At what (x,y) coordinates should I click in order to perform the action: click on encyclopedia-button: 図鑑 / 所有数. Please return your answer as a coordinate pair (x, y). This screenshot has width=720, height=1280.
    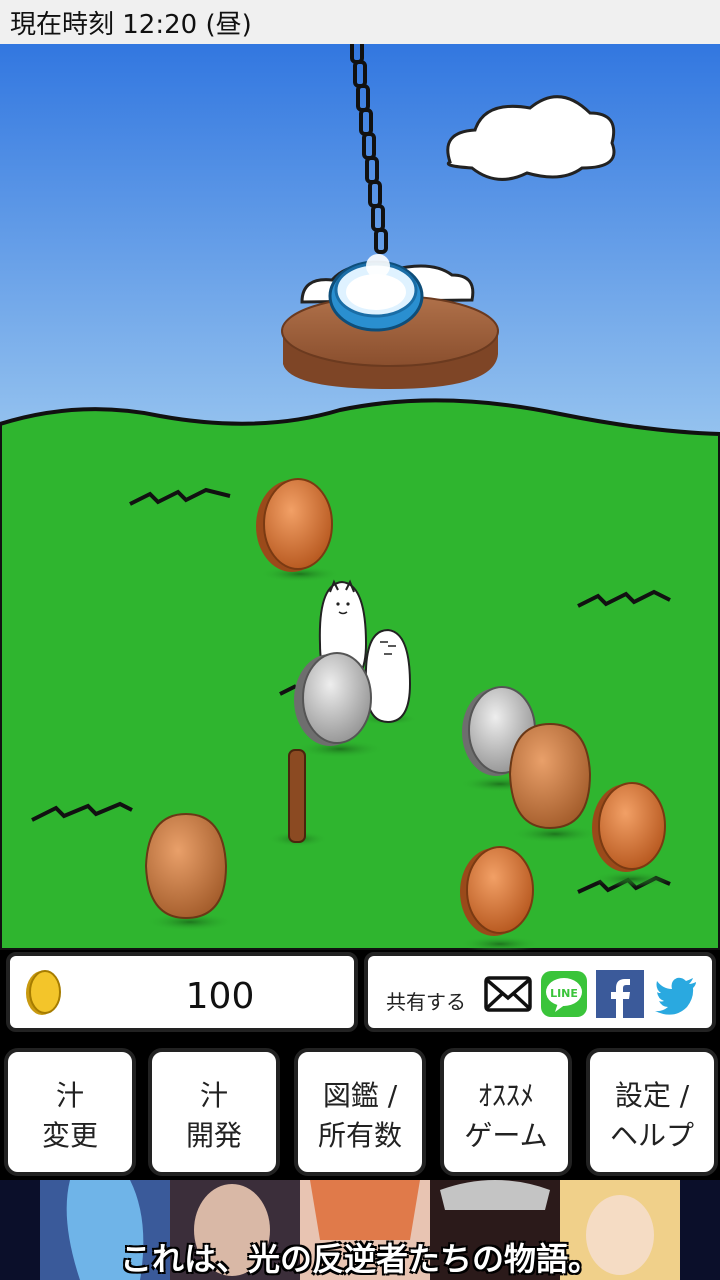
    Looking at the image, I should click on (360, 1112).